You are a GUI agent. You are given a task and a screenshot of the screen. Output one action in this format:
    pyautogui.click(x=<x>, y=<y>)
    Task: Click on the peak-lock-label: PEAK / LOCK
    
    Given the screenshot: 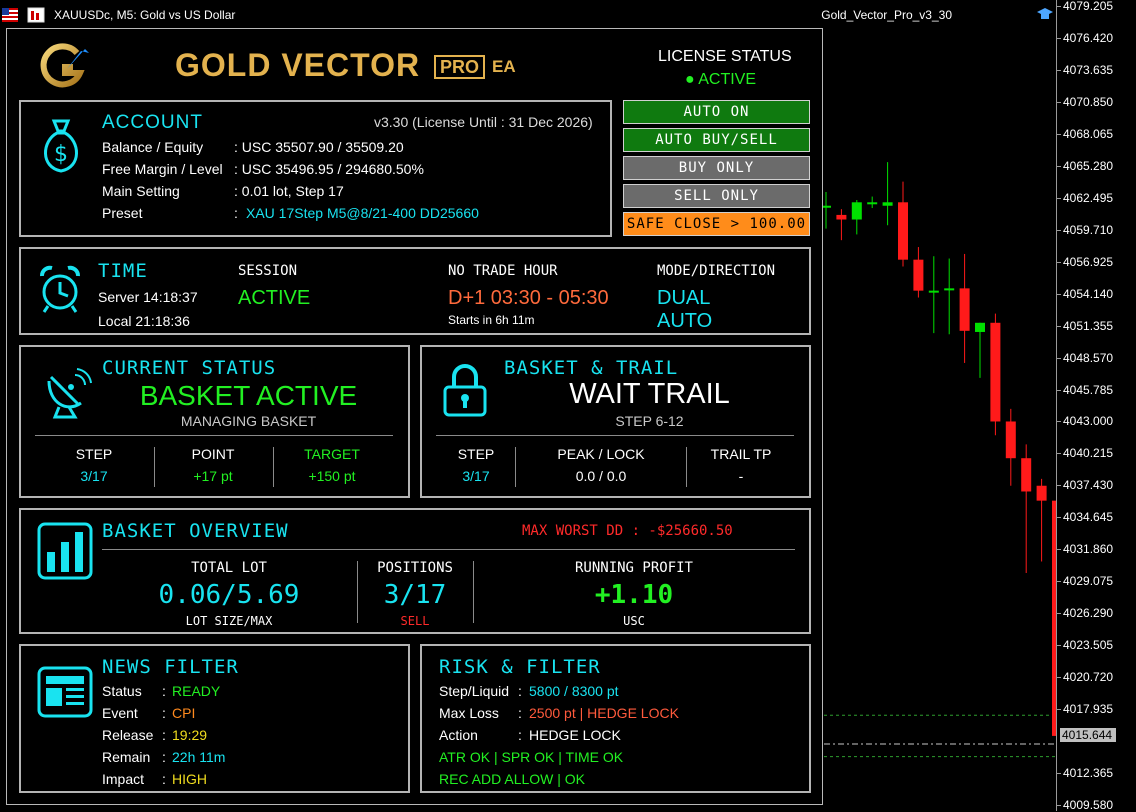 What is the action you would take?
    pyautogui.click(x=601, y=454)
    